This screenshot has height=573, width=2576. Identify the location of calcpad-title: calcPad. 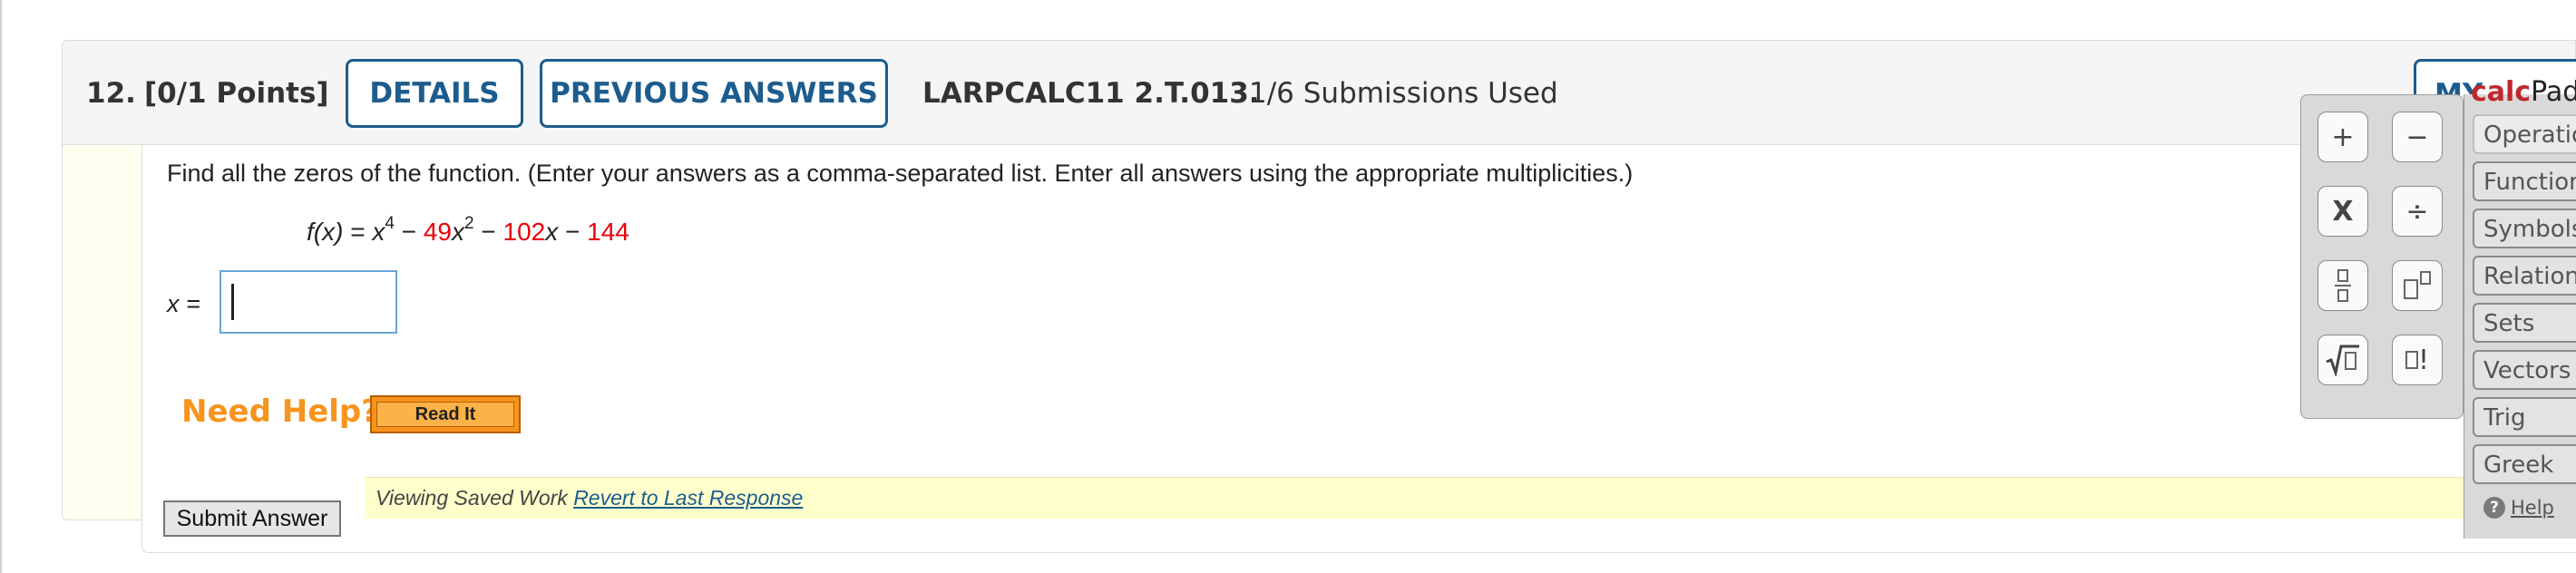
(2523, 92).